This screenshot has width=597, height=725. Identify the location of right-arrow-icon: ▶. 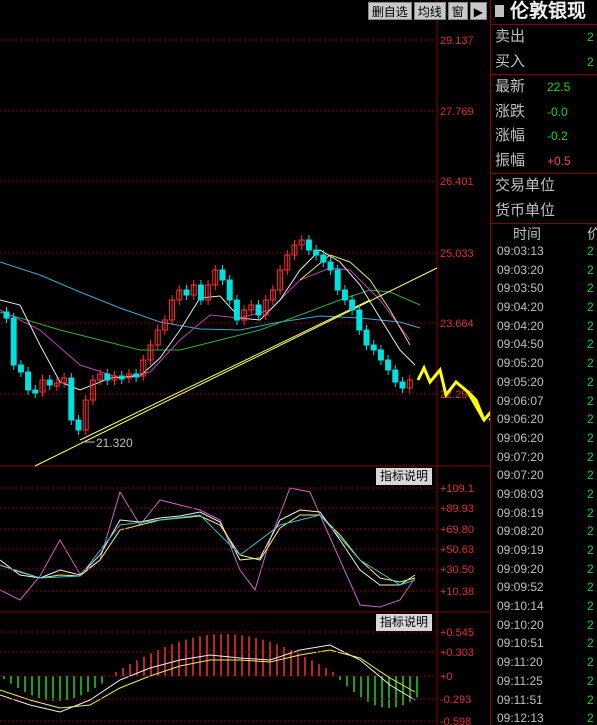
(478, 11).